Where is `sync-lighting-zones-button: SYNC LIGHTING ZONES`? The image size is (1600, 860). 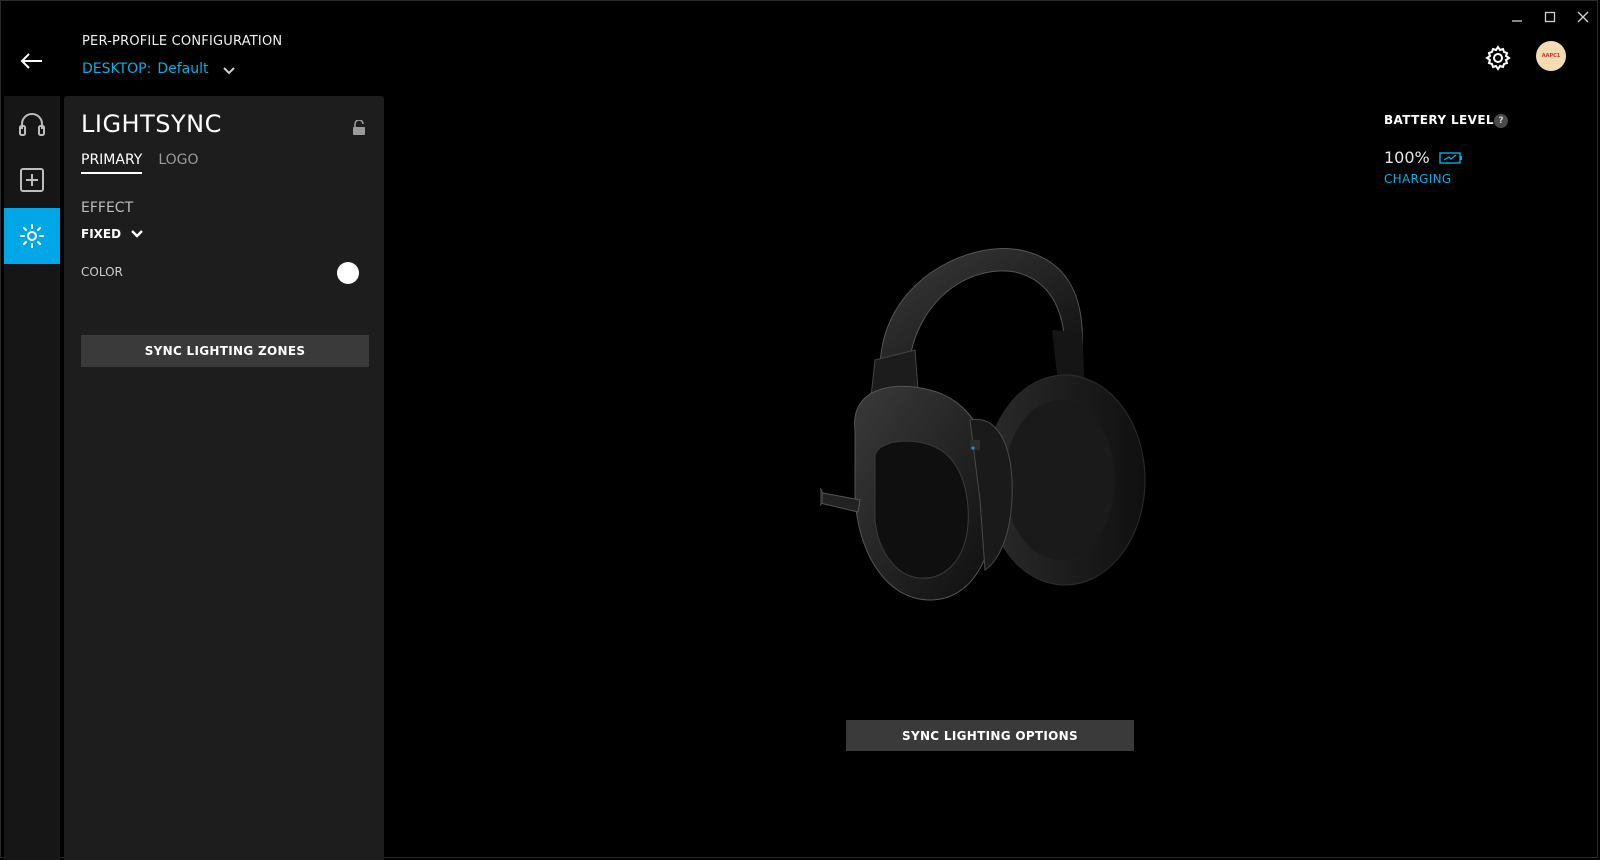
sync-lighting-zones-button: SYNC LIGHTING ZONES is located at coordinates (225, 351).